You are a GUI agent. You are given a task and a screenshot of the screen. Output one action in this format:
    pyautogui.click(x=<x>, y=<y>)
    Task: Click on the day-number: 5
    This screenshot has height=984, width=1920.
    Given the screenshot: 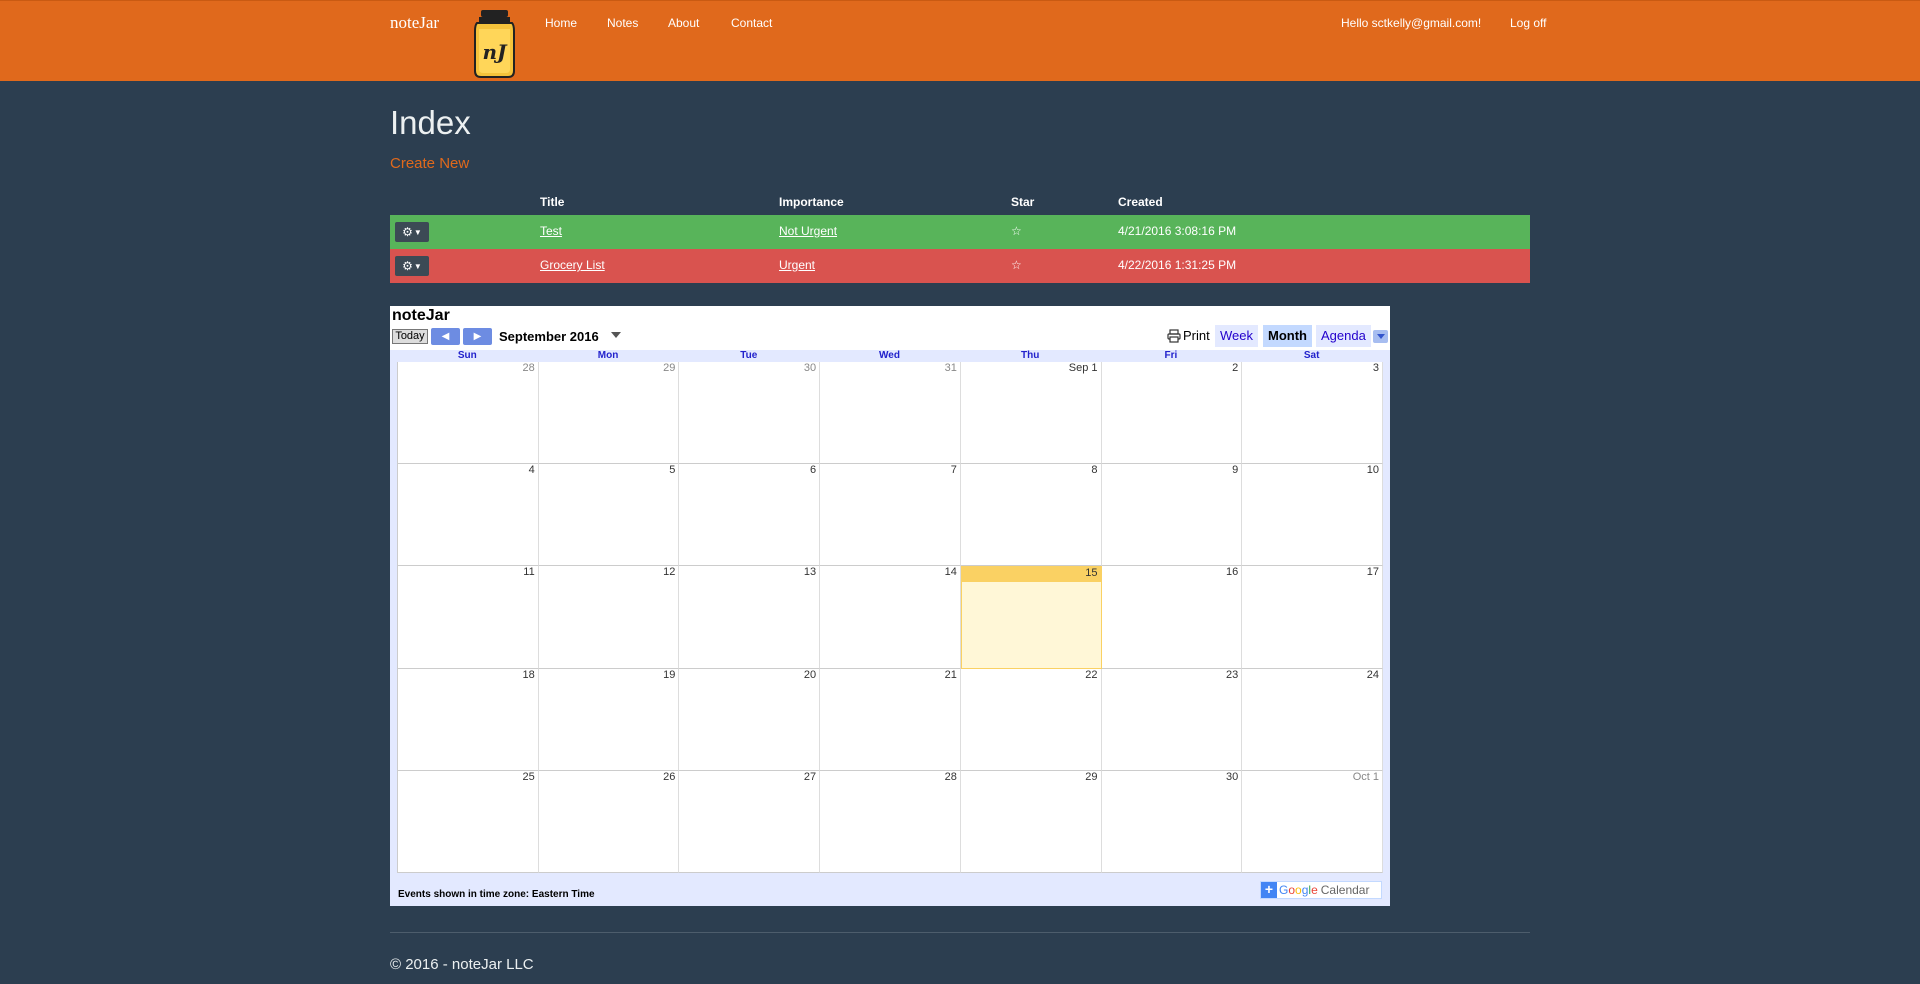 What is the action you would take?
    pyautogui.click(x=608, y=472)
    